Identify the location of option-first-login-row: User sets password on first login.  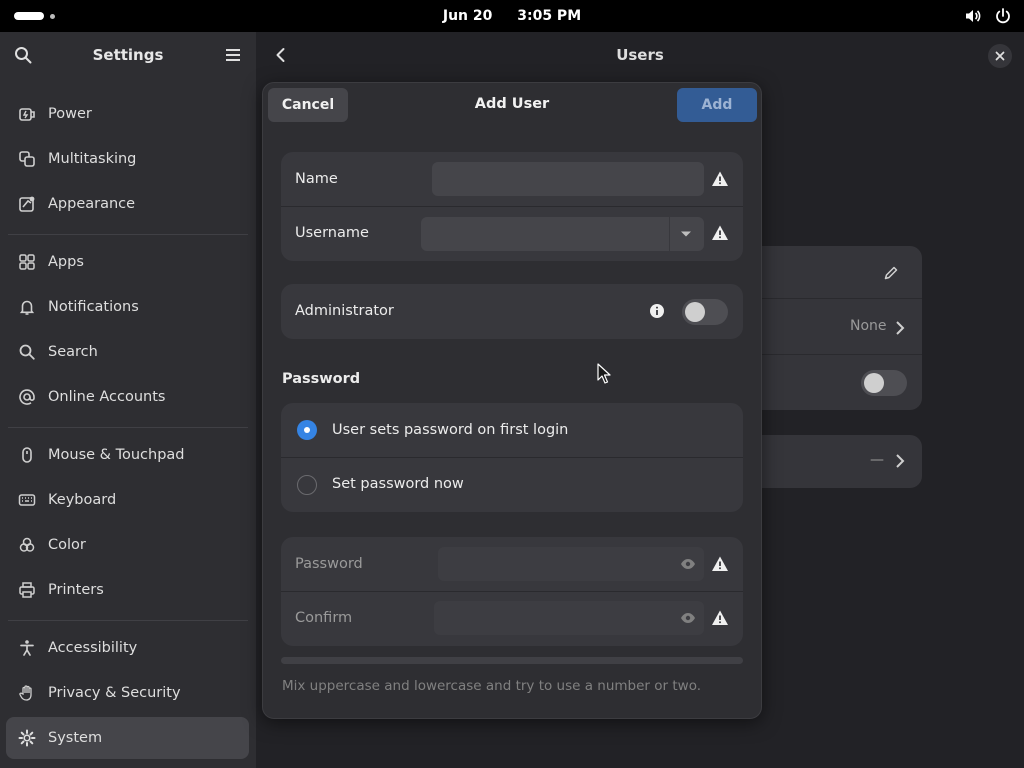
(512, 430).